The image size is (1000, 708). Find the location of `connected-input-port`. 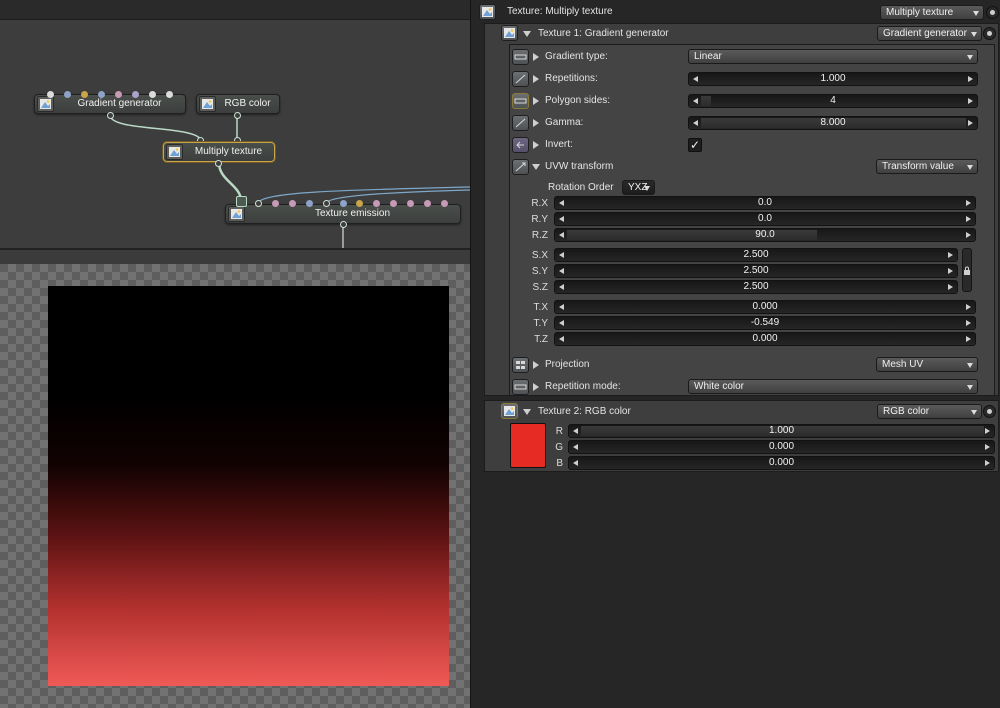

connected-input-port is located at coordinates (241, 201).